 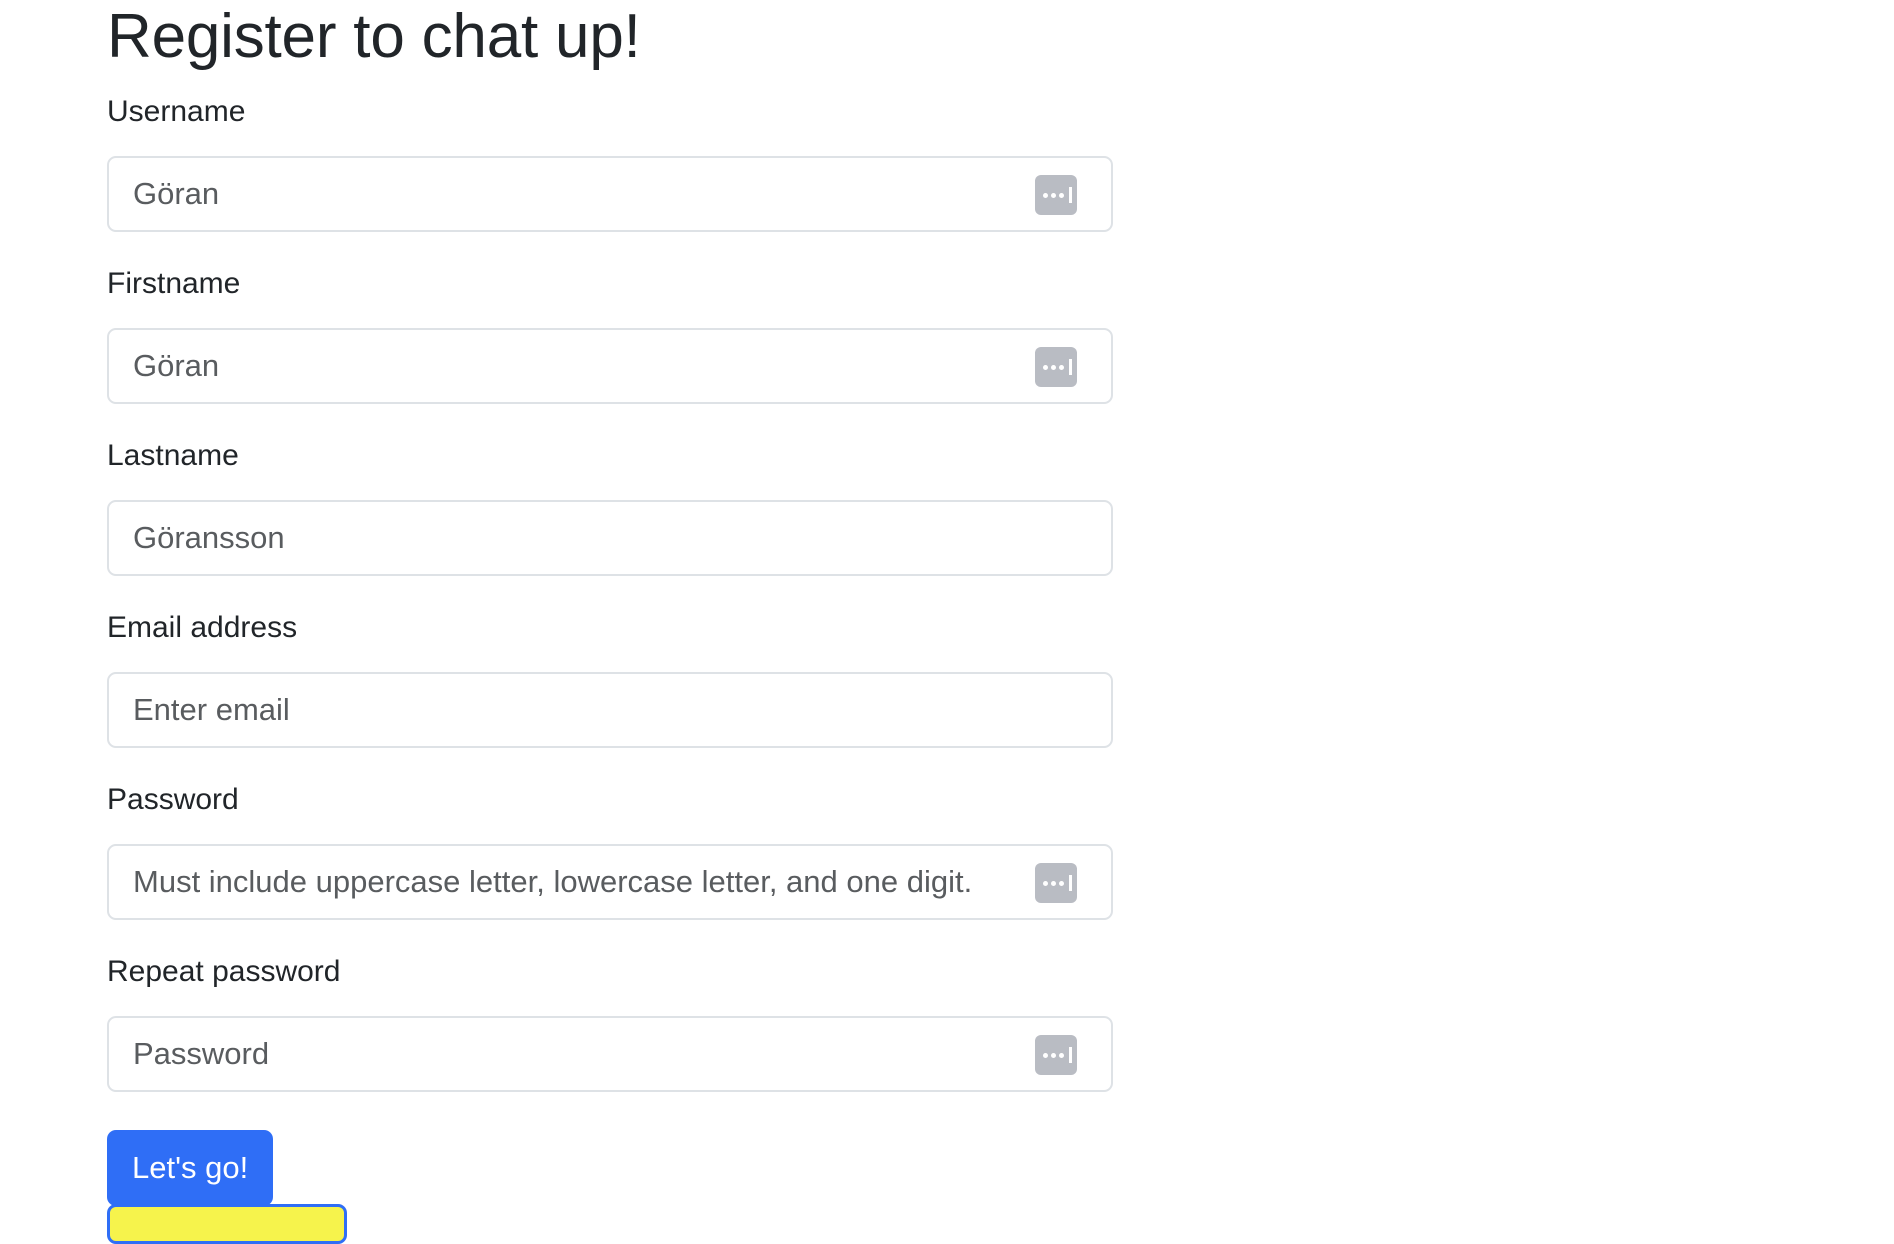 I want to click on username-group: Username, so click(x=610, y=162).